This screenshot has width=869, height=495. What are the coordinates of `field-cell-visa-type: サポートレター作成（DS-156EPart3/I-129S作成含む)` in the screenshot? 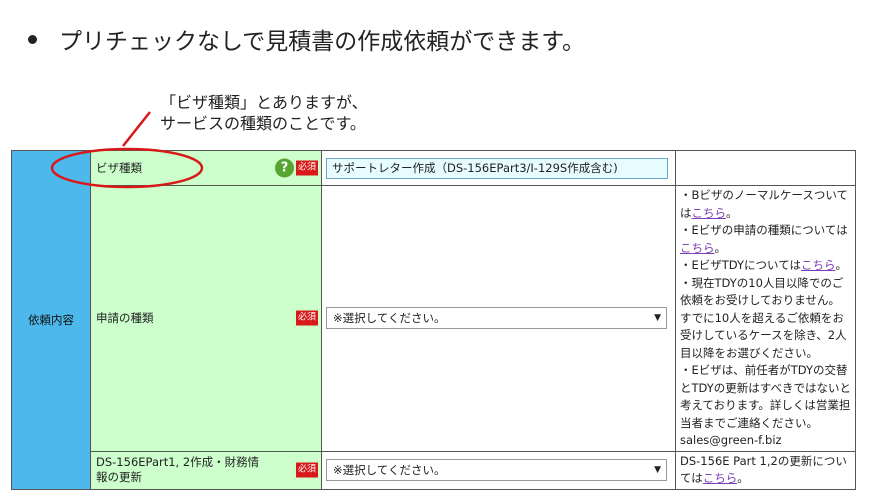 It's located at (498, 168).